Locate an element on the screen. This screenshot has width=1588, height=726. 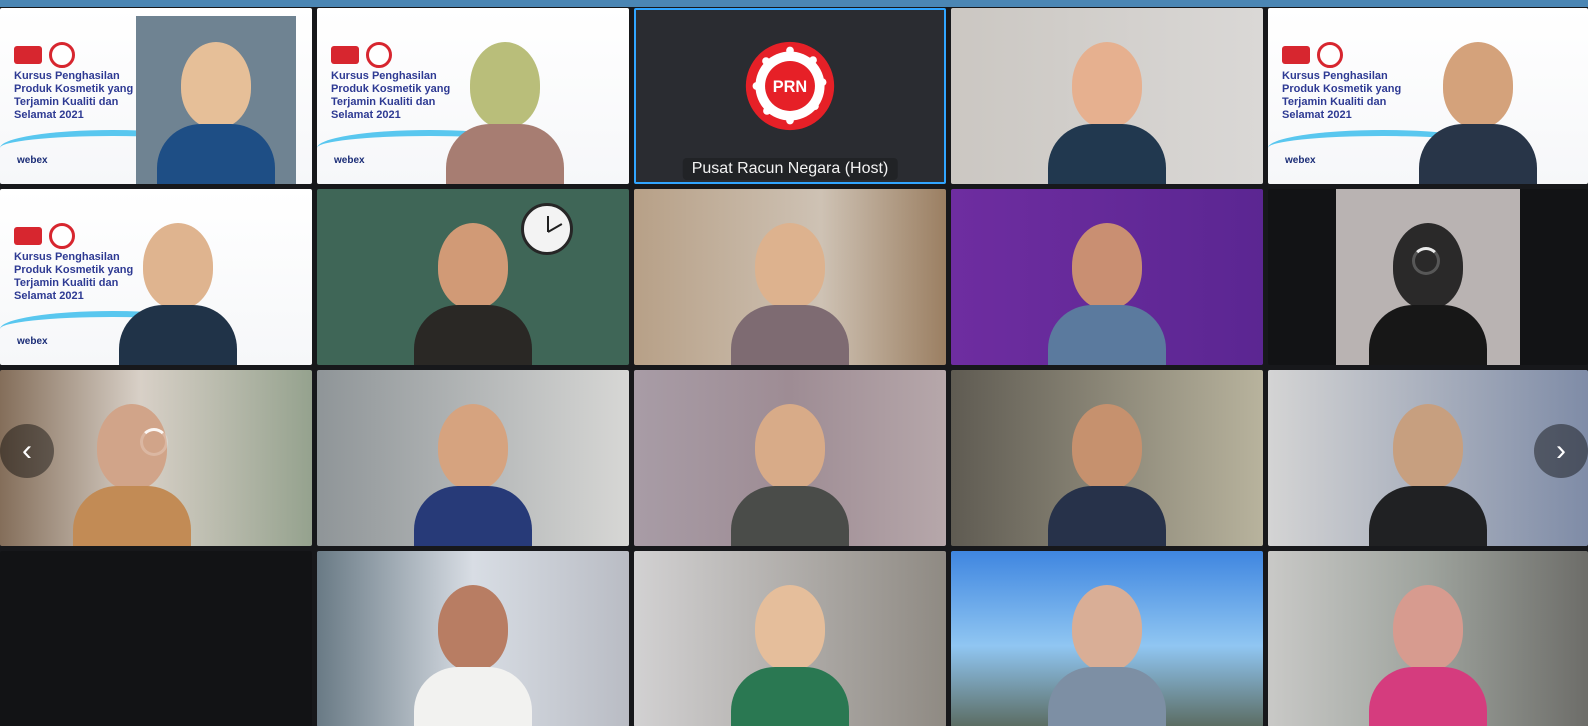
host-name-label: Pusat Racun Negara (Host) is located at coordinates (790, 169).